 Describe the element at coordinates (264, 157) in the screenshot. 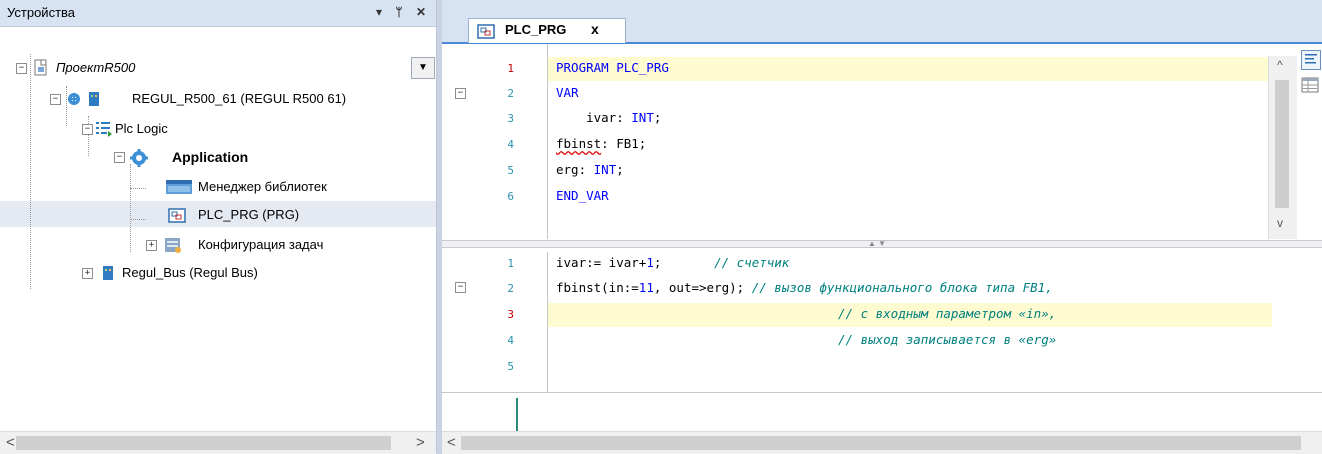

I see `tree-node-application: − Application` at that location.